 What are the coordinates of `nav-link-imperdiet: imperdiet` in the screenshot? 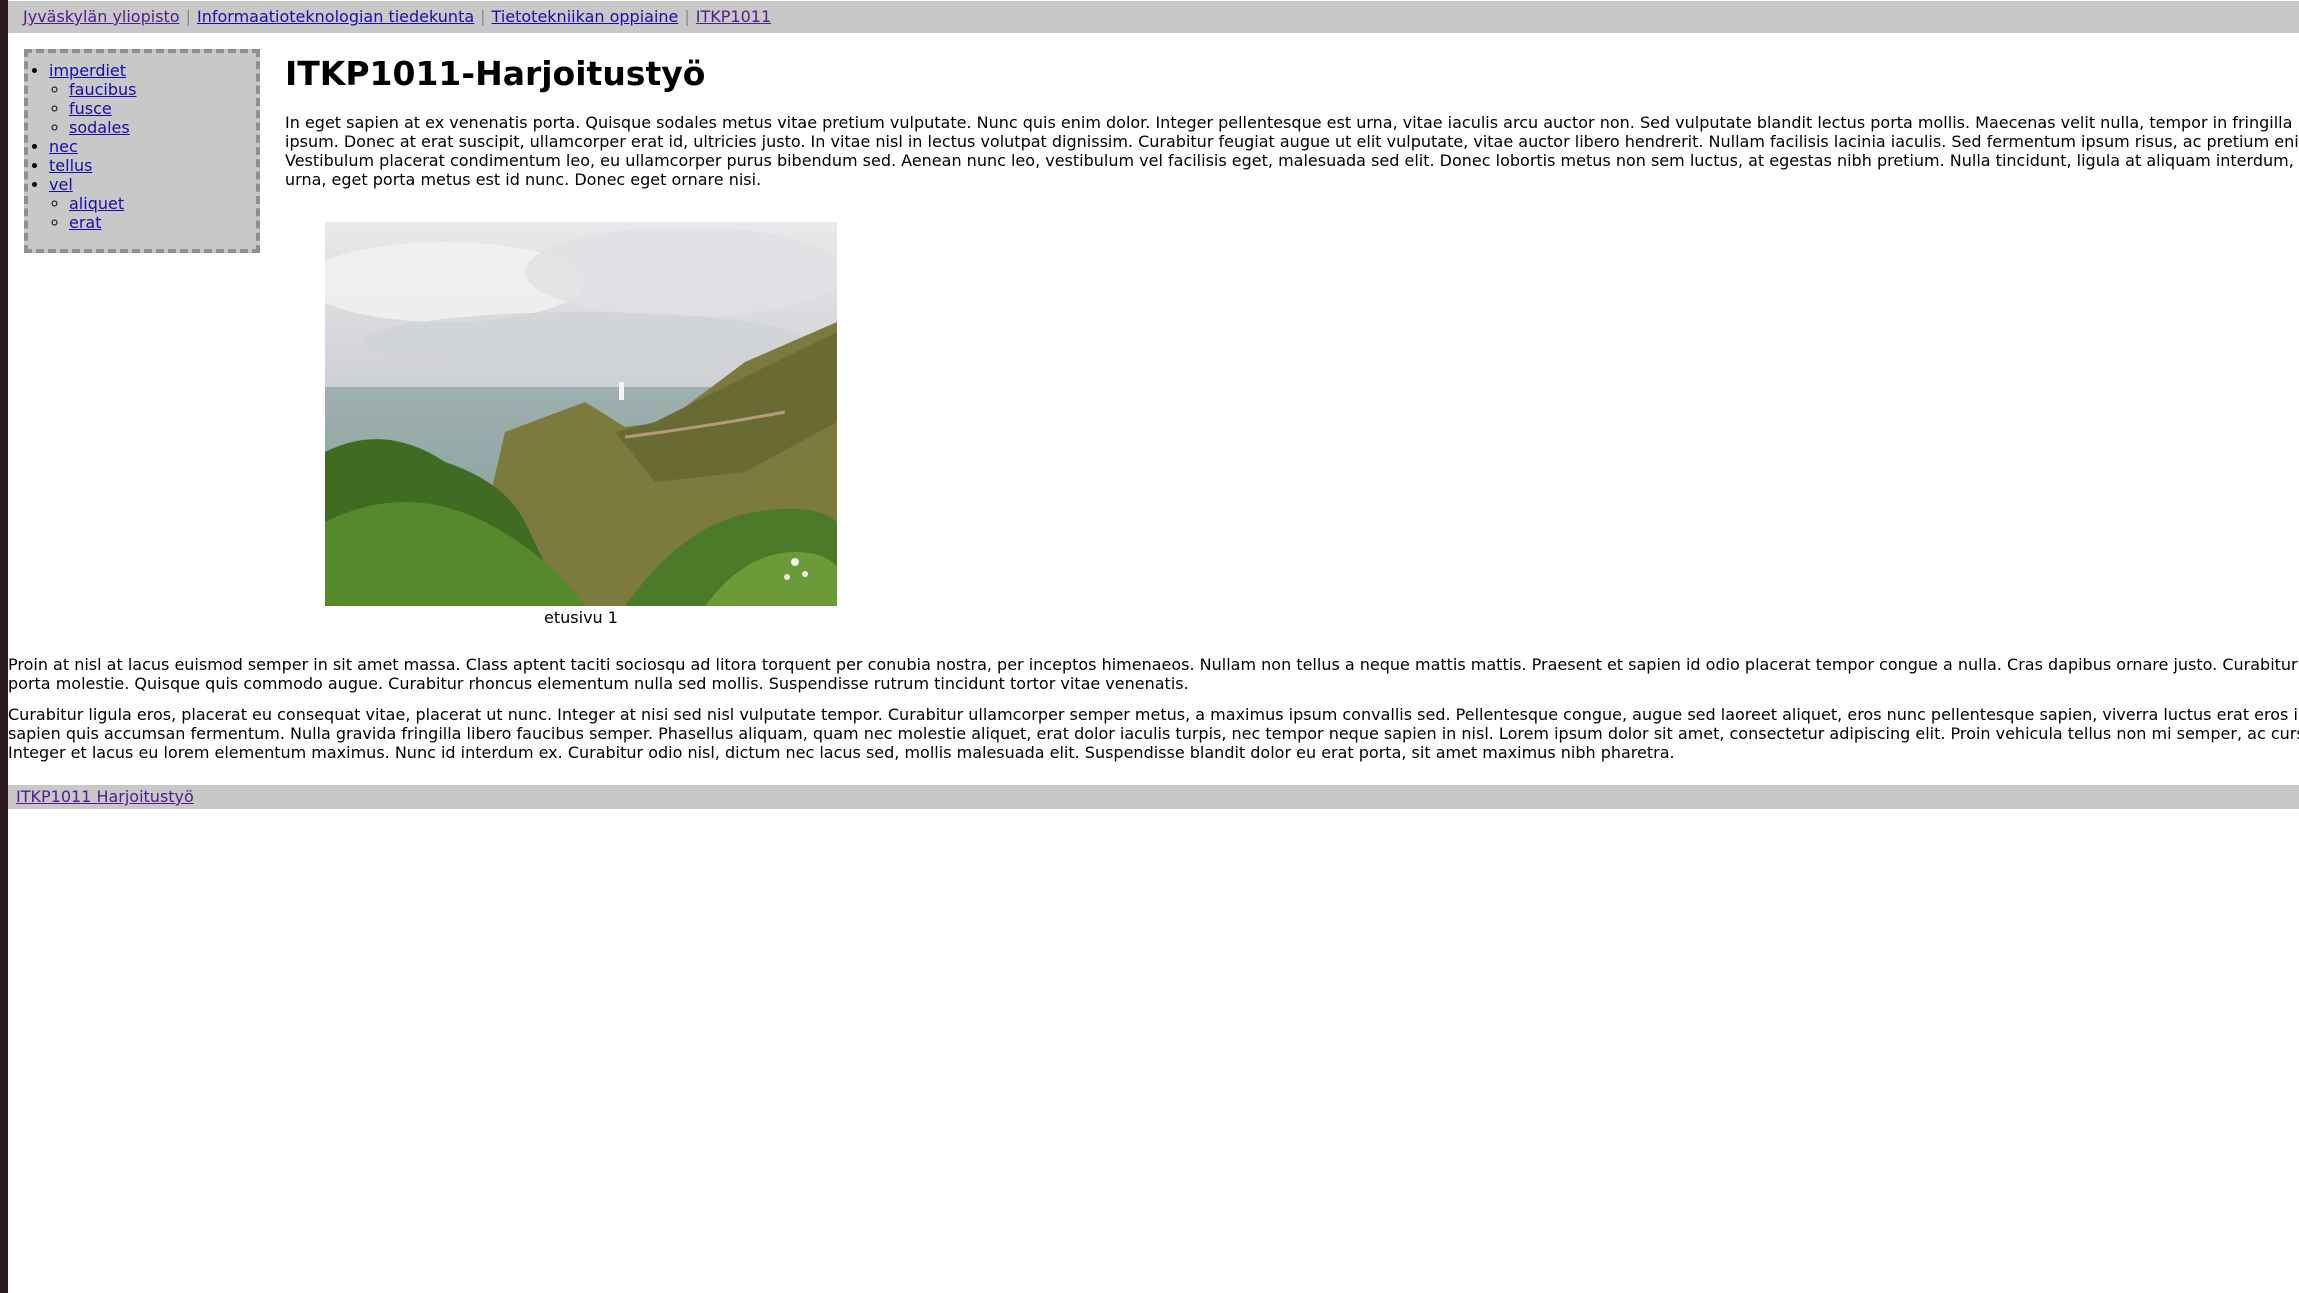 It's located at (87, 70).